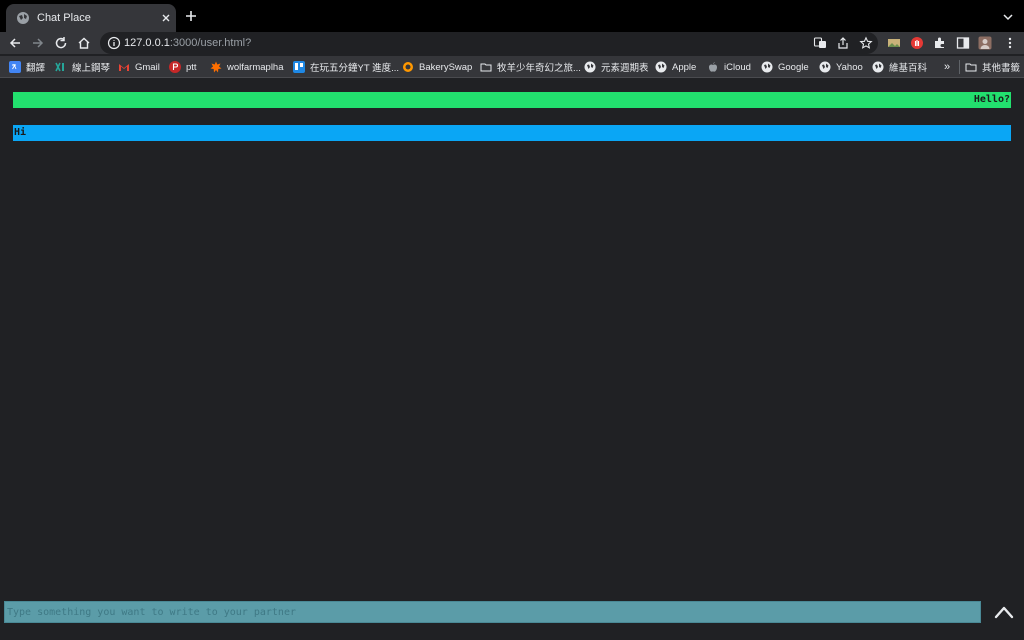  I want to click on tab-strip: Chat Place, so click(512, 16).